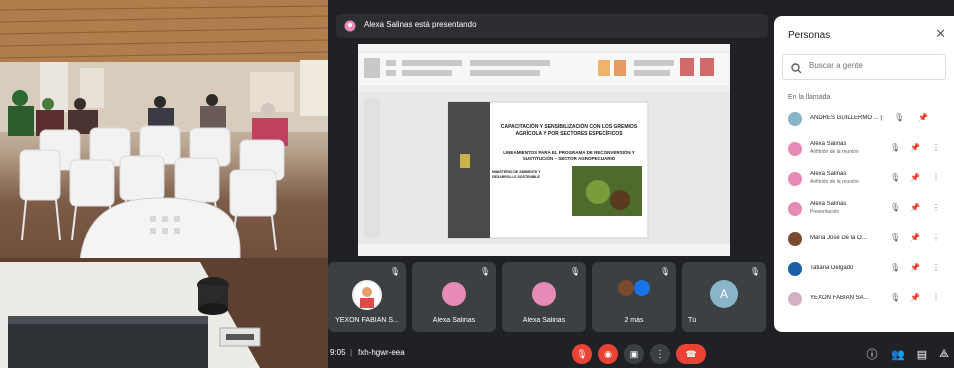 The height and width of the screenshot is (368, 954). Describe the element at coordinates (338, 352) in the screenshot. I see `meeting-time: 9:05` at that location.